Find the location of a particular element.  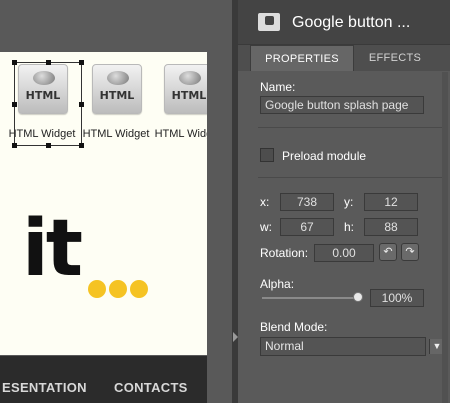

html-widget-2: HTML HTML Widget is located at coordinates (116, 102).